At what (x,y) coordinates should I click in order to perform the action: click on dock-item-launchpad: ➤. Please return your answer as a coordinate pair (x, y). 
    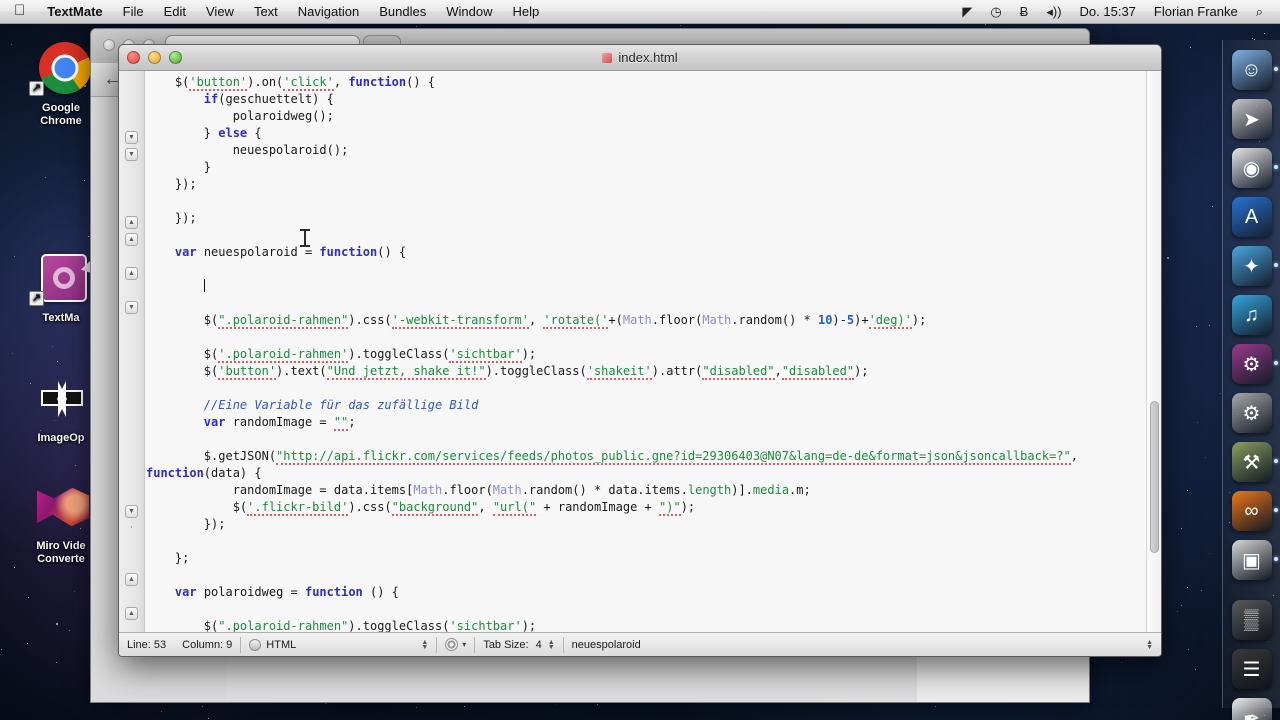
    Looking at the image, I should click on (1252, 119).